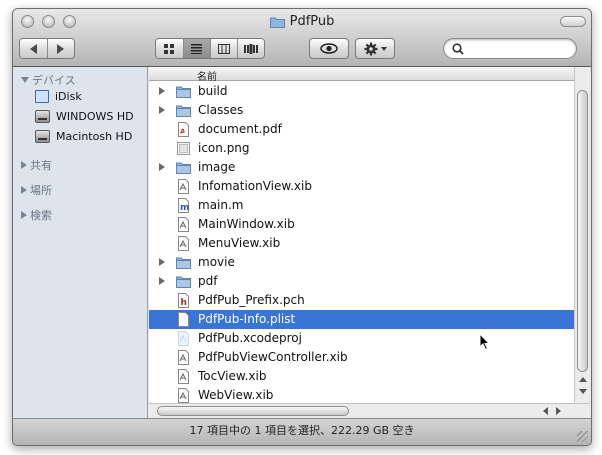  What do you see at coordinates (375, 48) in the screenshot?
I see `action-menu-button` at bounding box center [375, 48].